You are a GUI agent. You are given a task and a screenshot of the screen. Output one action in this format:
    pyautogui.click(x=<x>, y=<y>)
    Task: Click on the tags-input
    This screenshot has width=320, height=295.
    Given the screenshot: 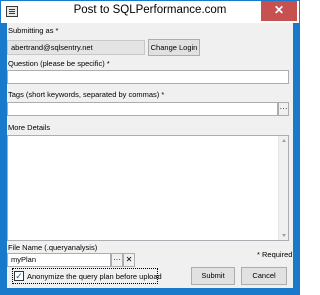 What is the action you would take?
    pyautogui.click(x=142, y=109)
    